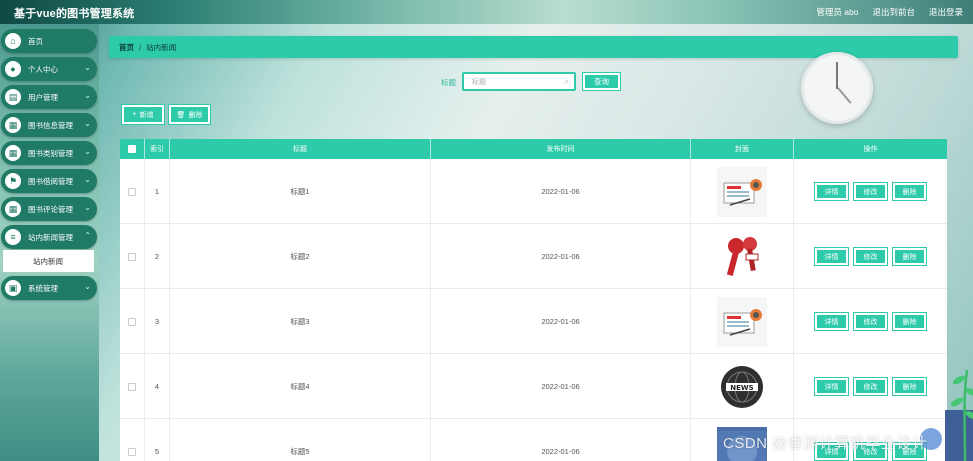 The image size is (973, 461). I want to click on current-user: 管理员 abo, so click(837, 12).